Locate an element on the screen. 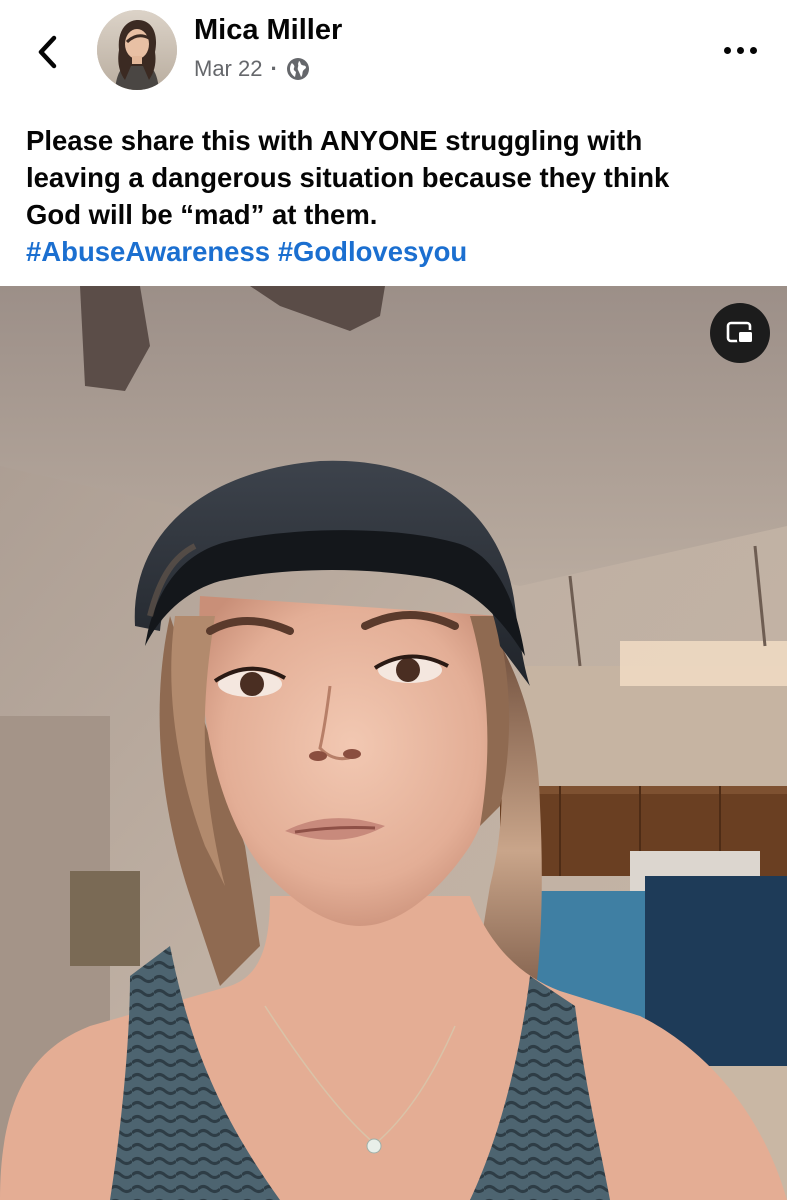 Image resolution: width=787 pixels, height=1200 pixels. chevron-left-icon is located at coordinates (47, 52).